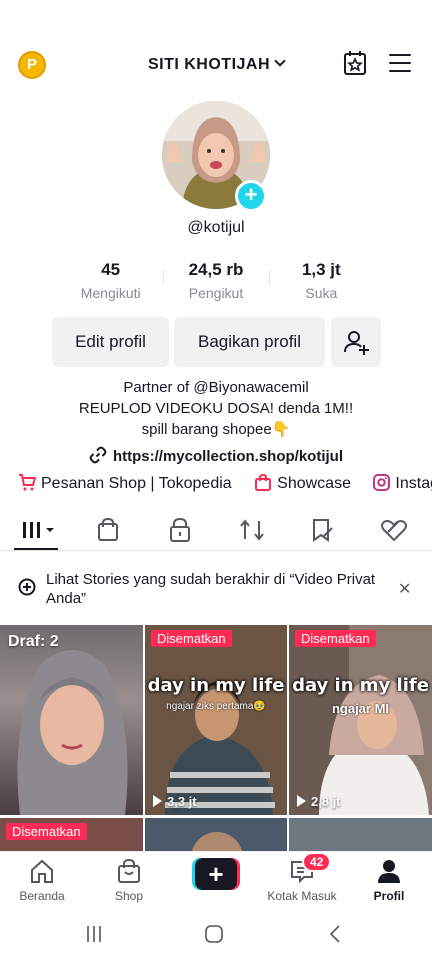  I want to click on bottom-nav: Beranda Shop + Kotak Masuk Profil, so click(216, 879).